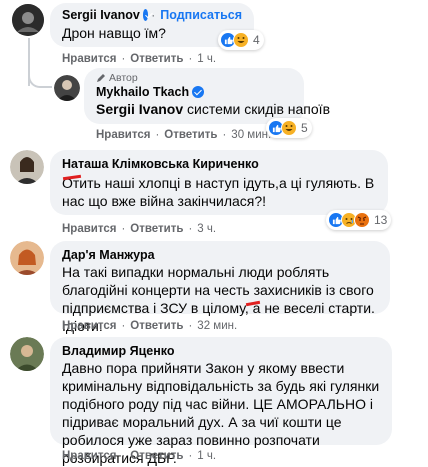 The height and width of the screenshot is (467, 428). Describe the element at coordinates (381, 220) in the screenshot. I see `reaction-count: 13` at that location.